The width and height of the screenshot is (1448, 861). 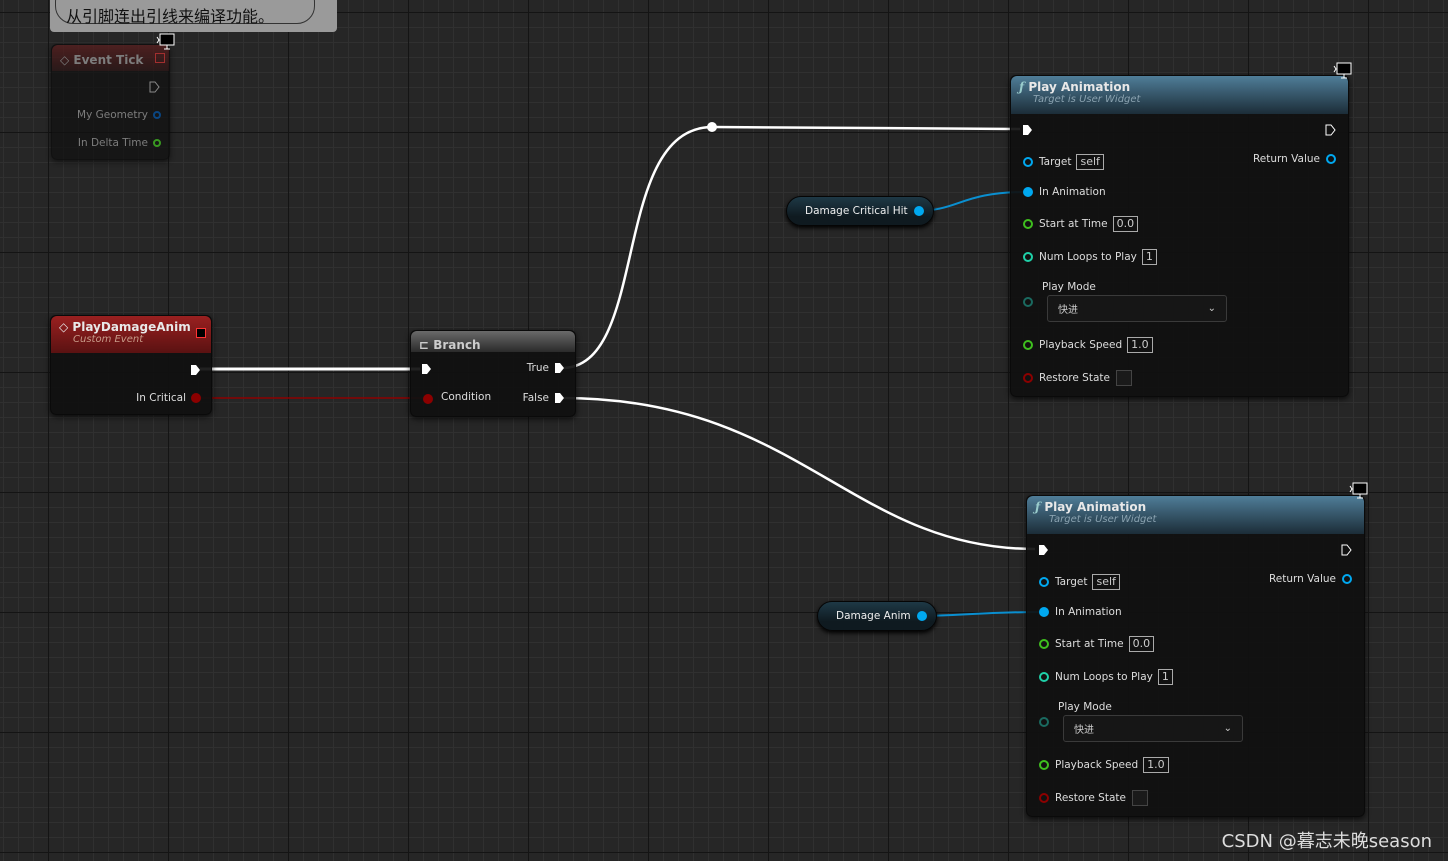 I want to click on branch-node: ⊏ Branch Condition True False, so click(x=493, y=373).